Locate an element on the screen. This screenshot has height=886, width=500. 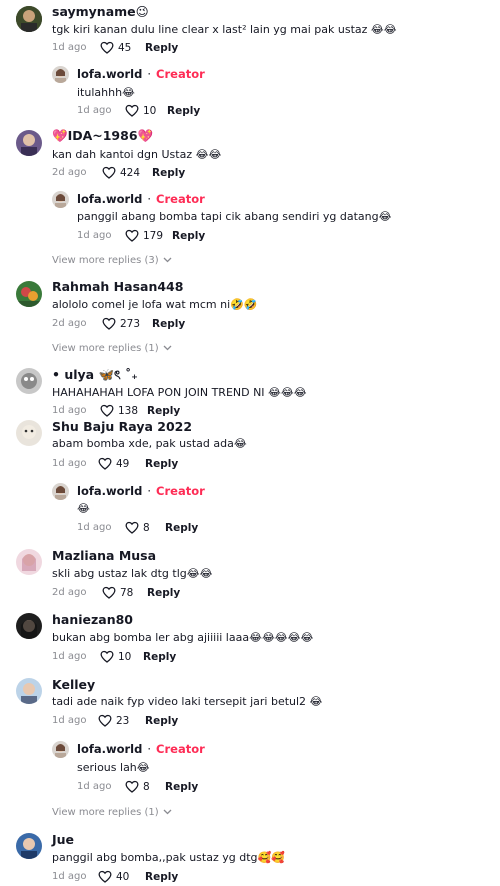
like-button: 138 is located at coordinates (119, 410).